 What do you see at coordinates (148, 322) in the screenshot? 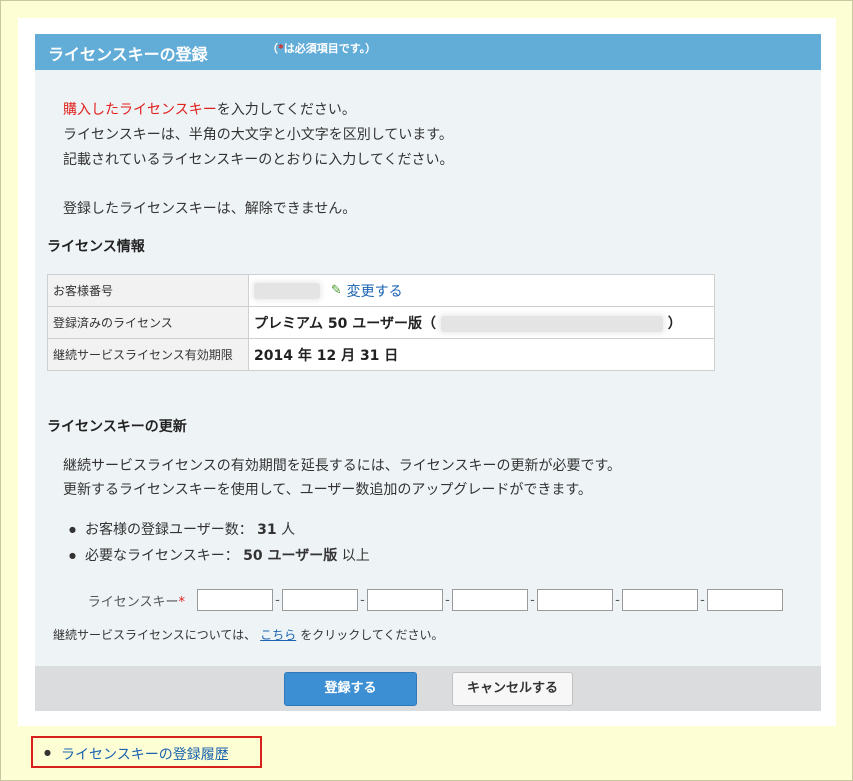
I see `registered-license-label: 登録済みのライセンス` at bounding box center [148, 322].